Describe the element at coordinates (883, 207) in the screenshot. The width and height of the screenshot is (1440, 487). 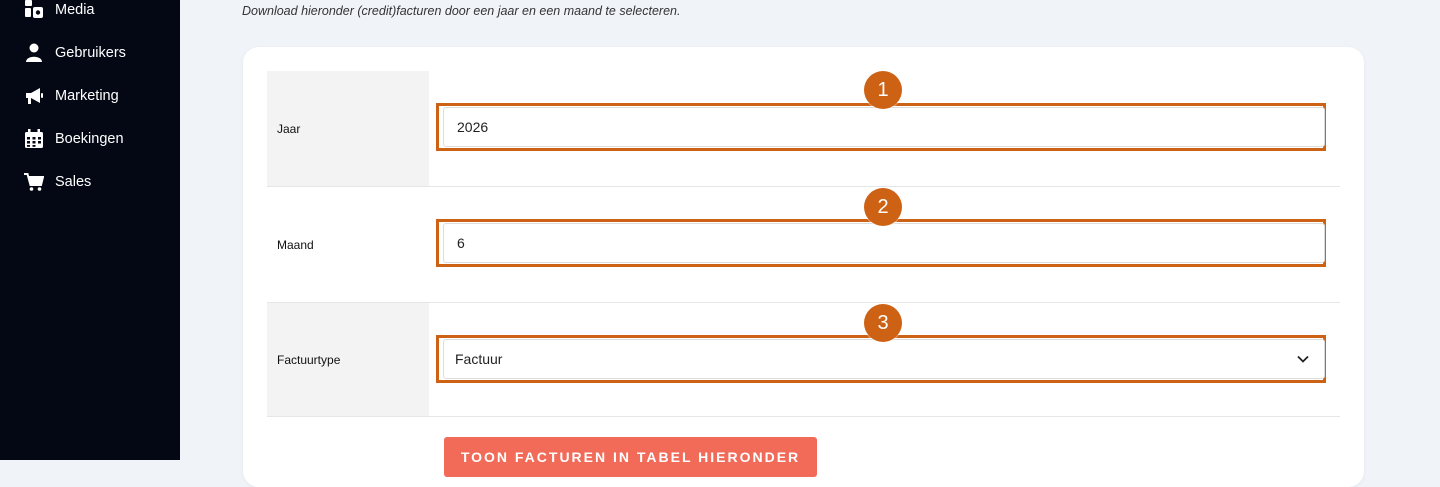
I see `step-marker-2: 2` at that location.